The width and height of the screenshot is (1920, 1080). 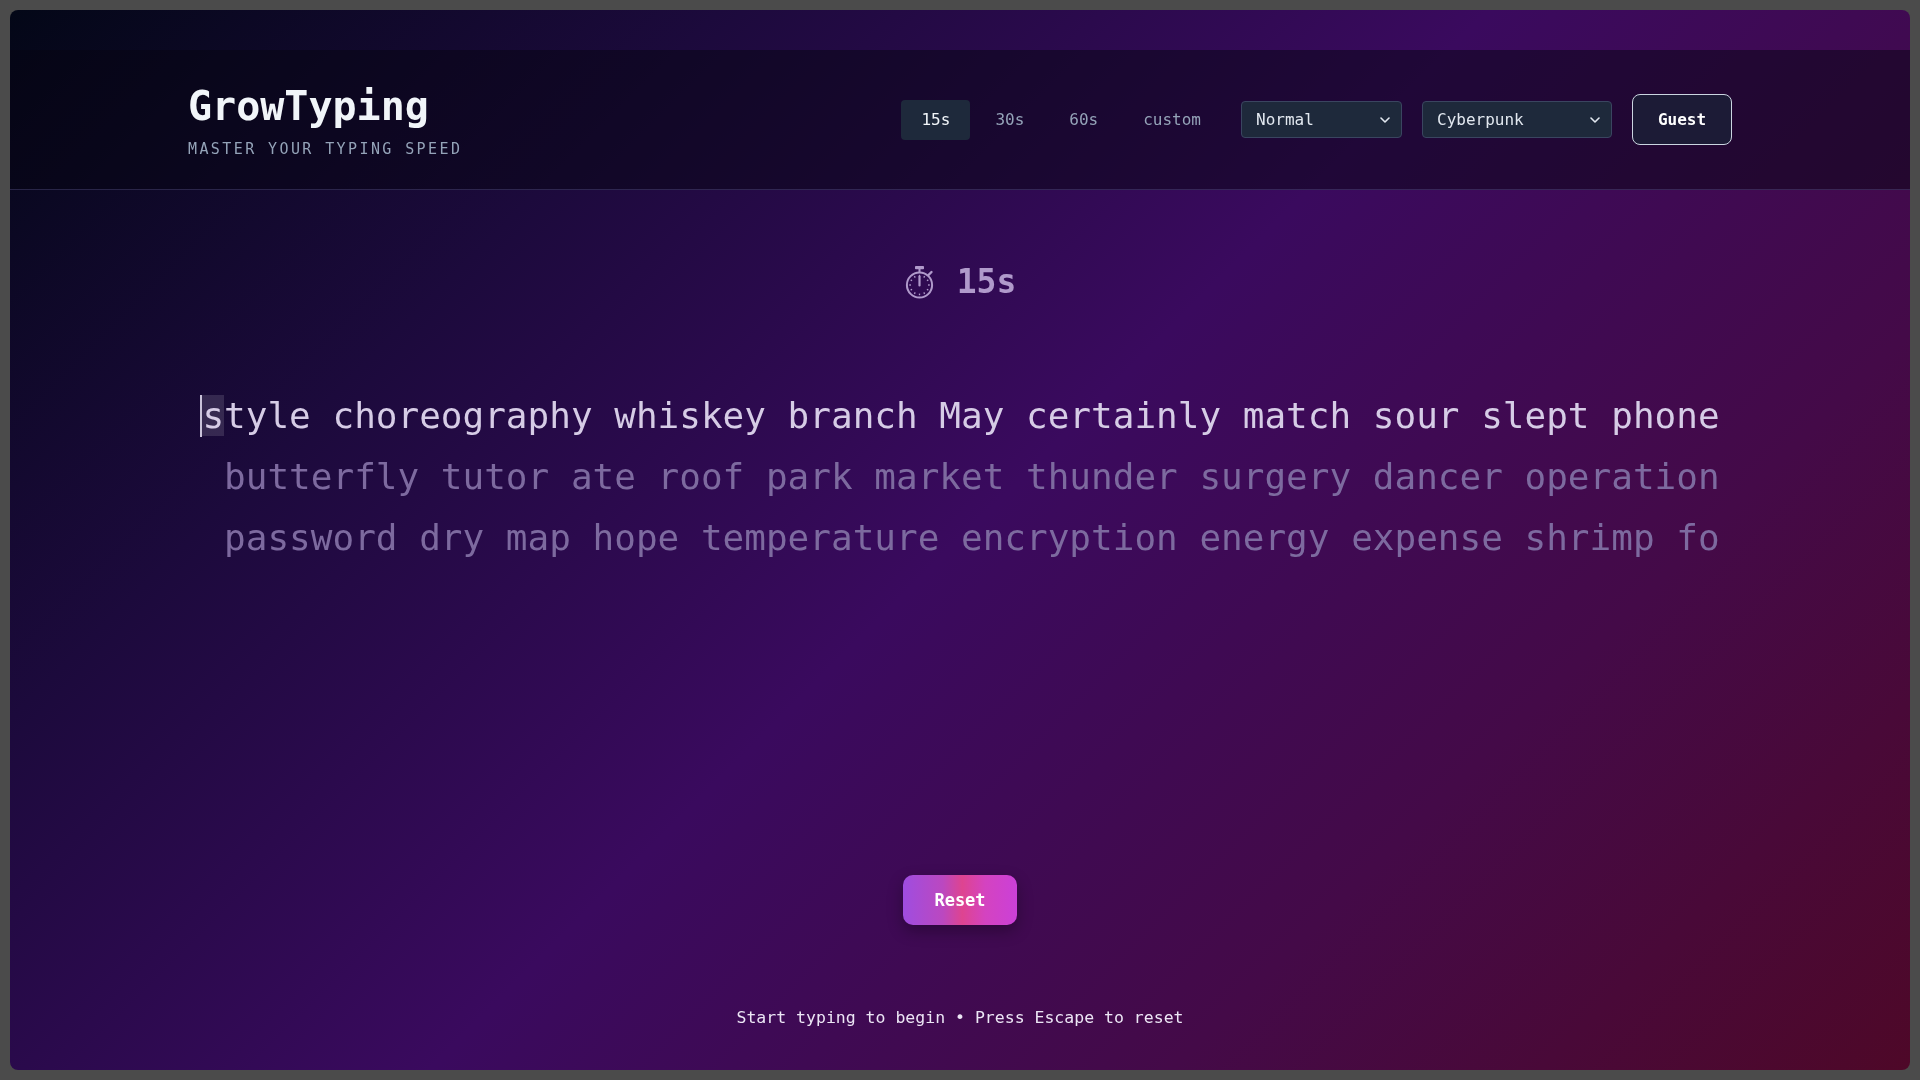 What do you see at coordinates (1084, 119) in the screenshot?
I see `duration-tab: 60s` at bounding box center [1084, 119].